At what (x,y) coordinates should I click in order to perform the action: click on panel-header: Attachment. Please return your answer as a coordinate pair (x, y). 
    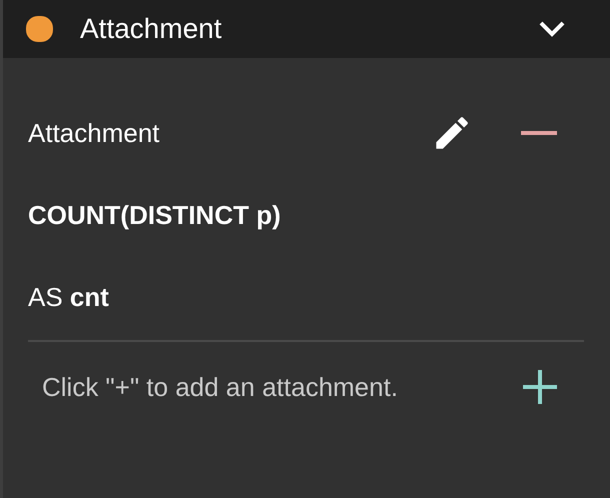
    Looking at the image, I should click on (306, 29).